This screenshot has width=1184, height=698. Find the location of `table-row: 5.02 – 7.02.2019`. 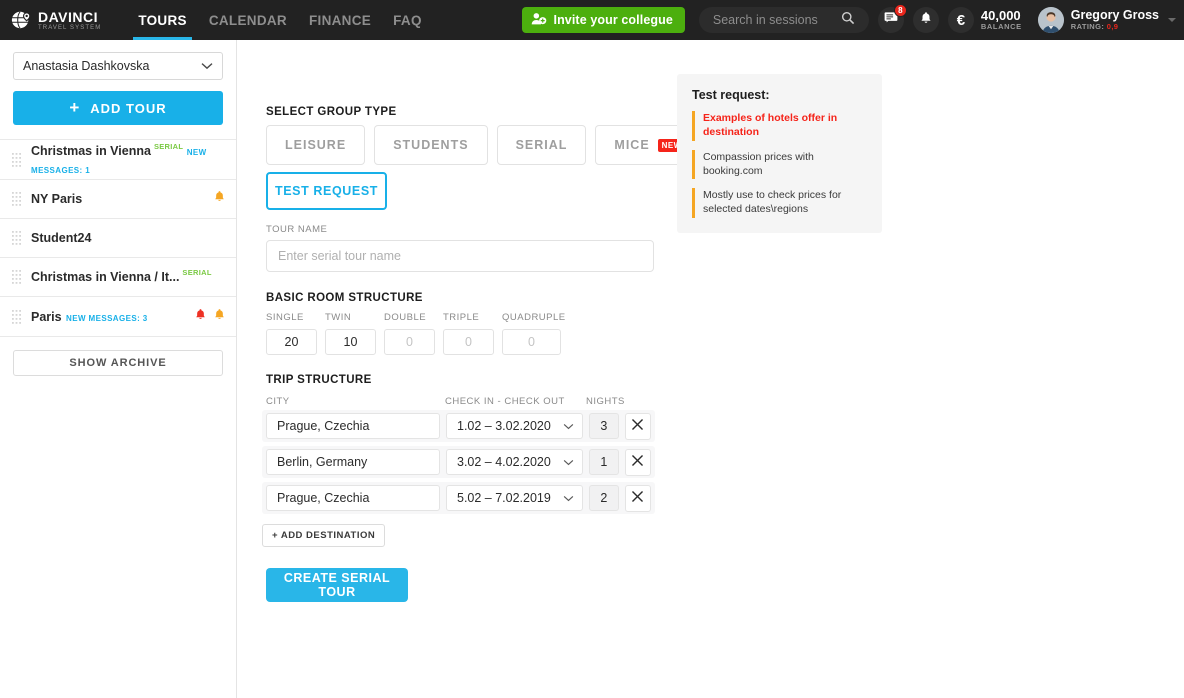

table-row: 5.02 – 7.02.2019 is located at coordinates (458, 498).